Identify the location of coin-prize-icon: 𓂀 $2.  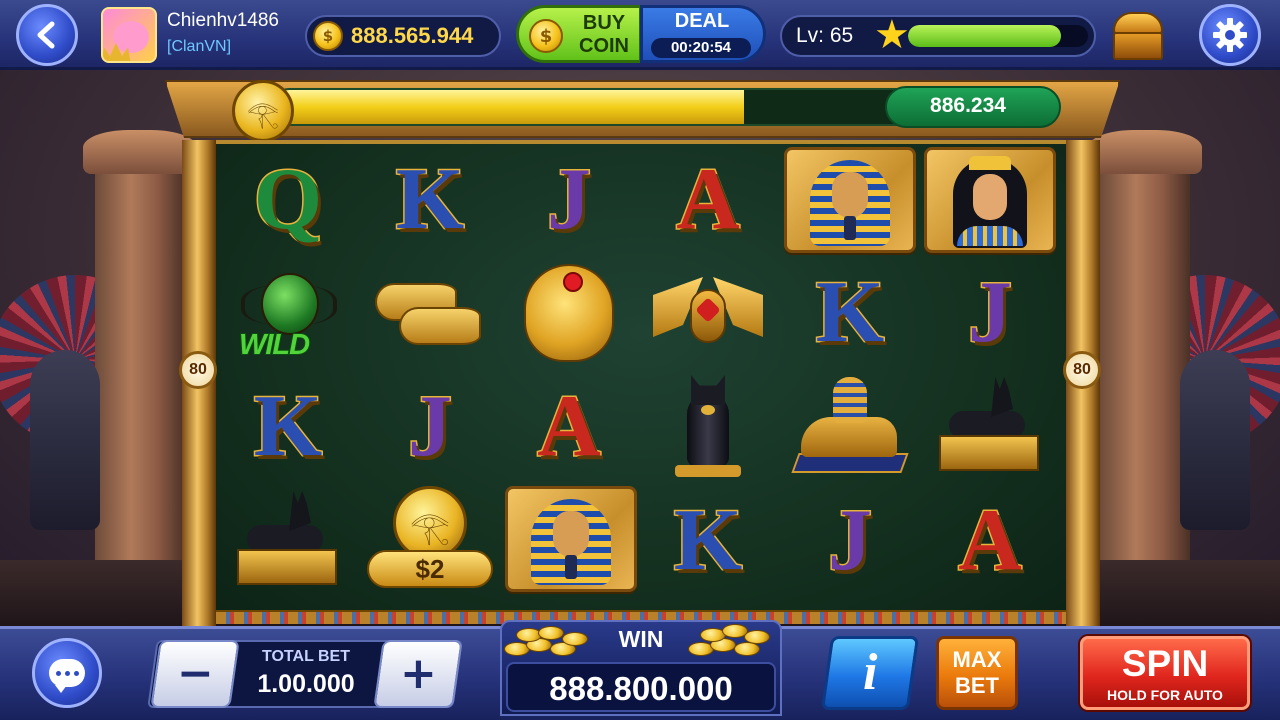
(430, 541).